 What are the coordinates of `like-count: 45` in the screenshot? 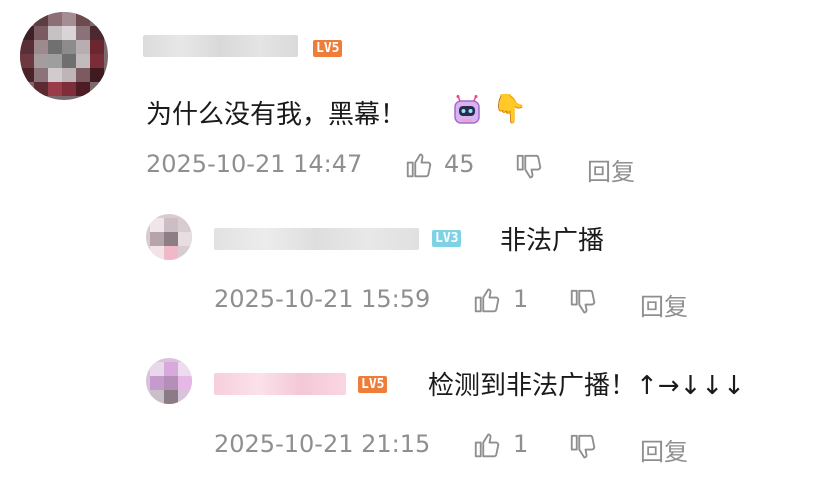 It's located at (459, 164).